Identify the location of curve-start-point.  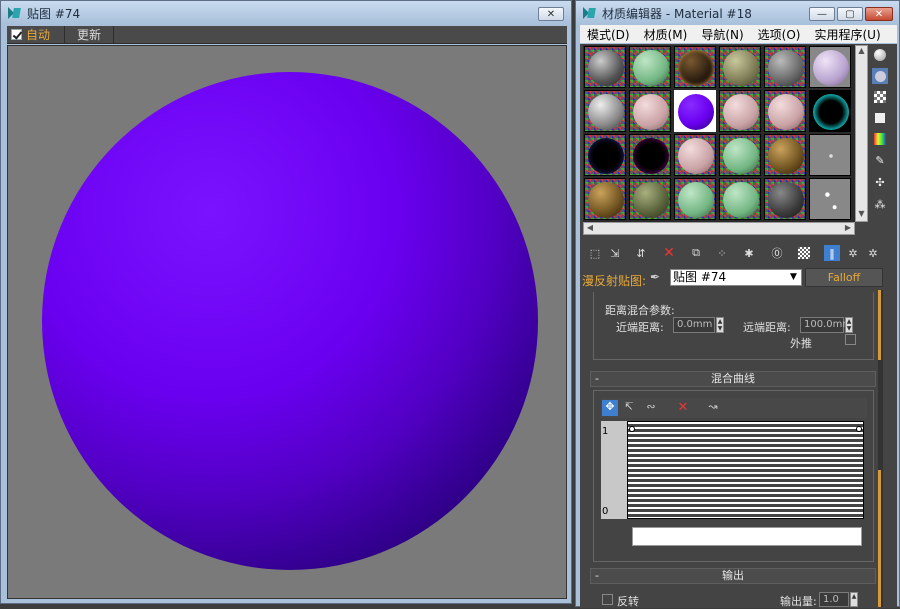
(632, 429).